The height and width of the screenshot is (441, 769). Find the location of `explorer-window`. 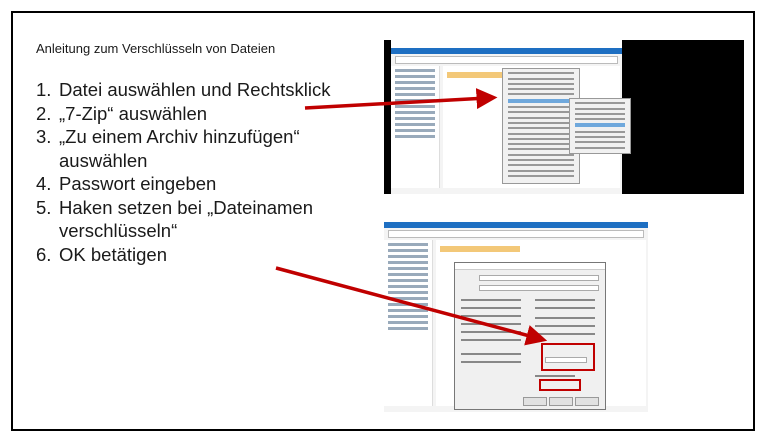

explorer-window is located at coordinates (511, 117).